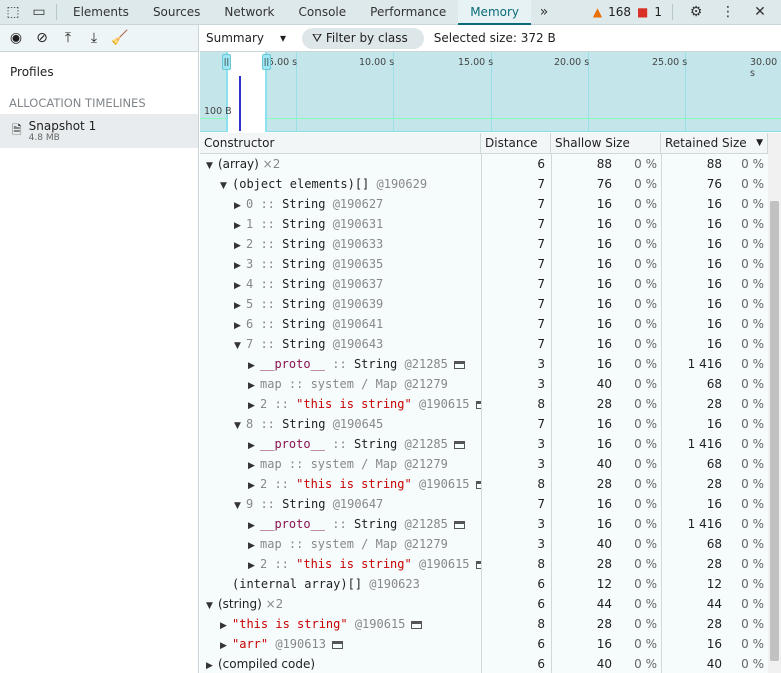 The height and width of the screenshot is (673, 781). Describe the element at coordinates (606, 143) in the screenshot. I see `col-shallow-size: Shallow Size` at that location.